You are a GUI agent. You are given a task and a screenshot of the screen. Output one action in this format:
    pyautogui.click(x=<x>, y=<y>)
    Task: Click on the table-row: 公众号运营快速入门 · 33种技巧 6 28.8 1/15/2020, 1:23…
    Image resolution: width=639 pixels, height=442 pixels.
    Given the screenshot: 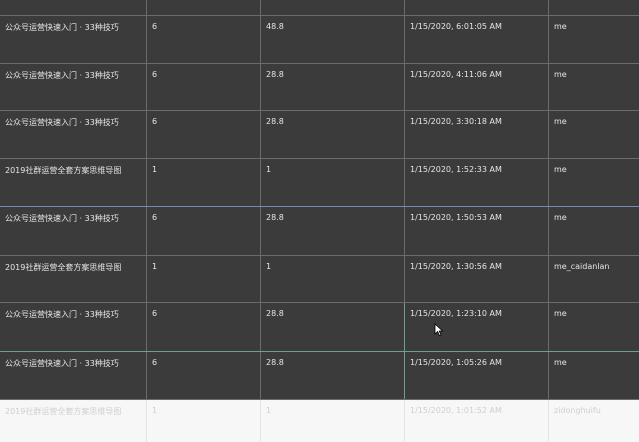 What is the action you would take?
    pyautogui.click(x=319, y=327)
    